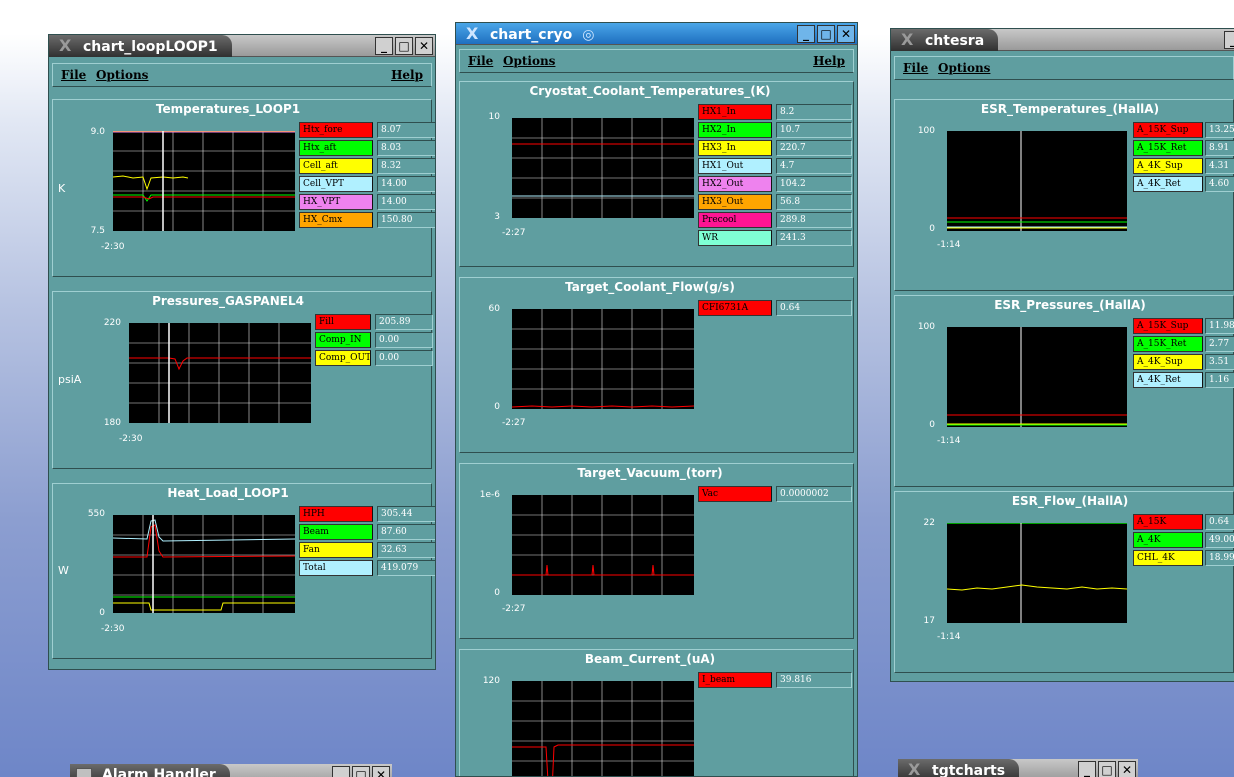 This screenshot has height=777, width=1234. I want to click on legend-name: Vac, so click(735, 494).